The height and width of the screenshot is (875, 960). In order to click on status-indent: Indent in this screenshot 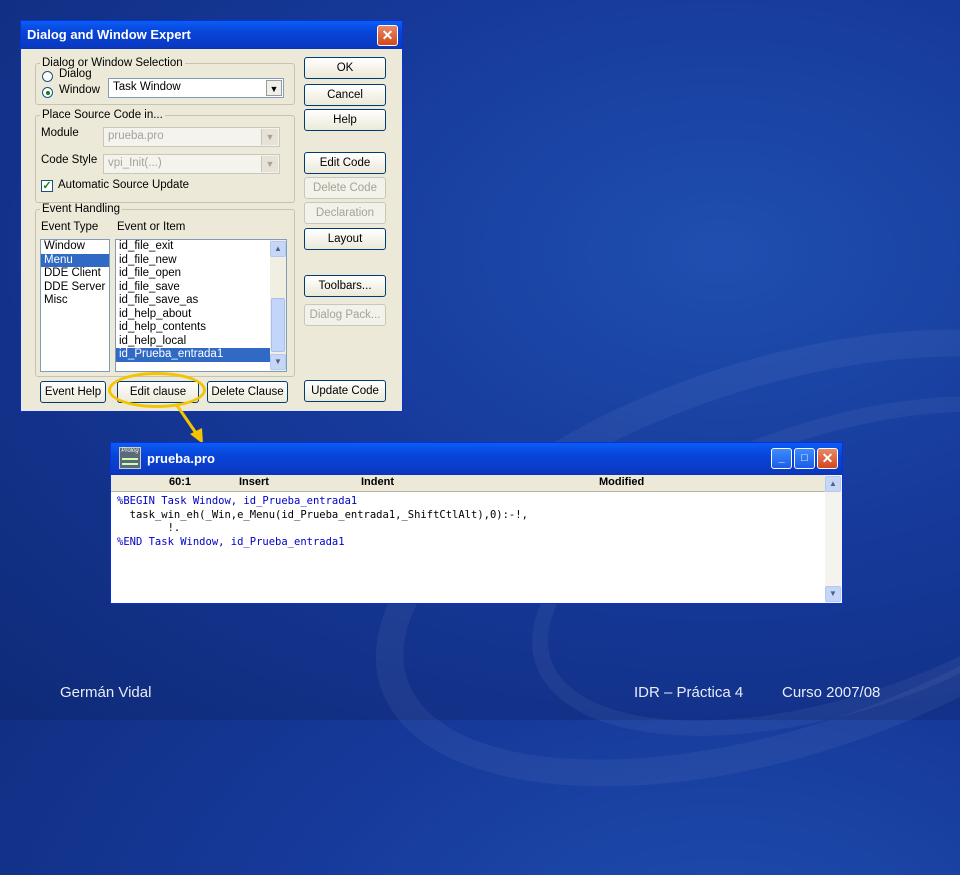, I will do `click(377, 482)`.